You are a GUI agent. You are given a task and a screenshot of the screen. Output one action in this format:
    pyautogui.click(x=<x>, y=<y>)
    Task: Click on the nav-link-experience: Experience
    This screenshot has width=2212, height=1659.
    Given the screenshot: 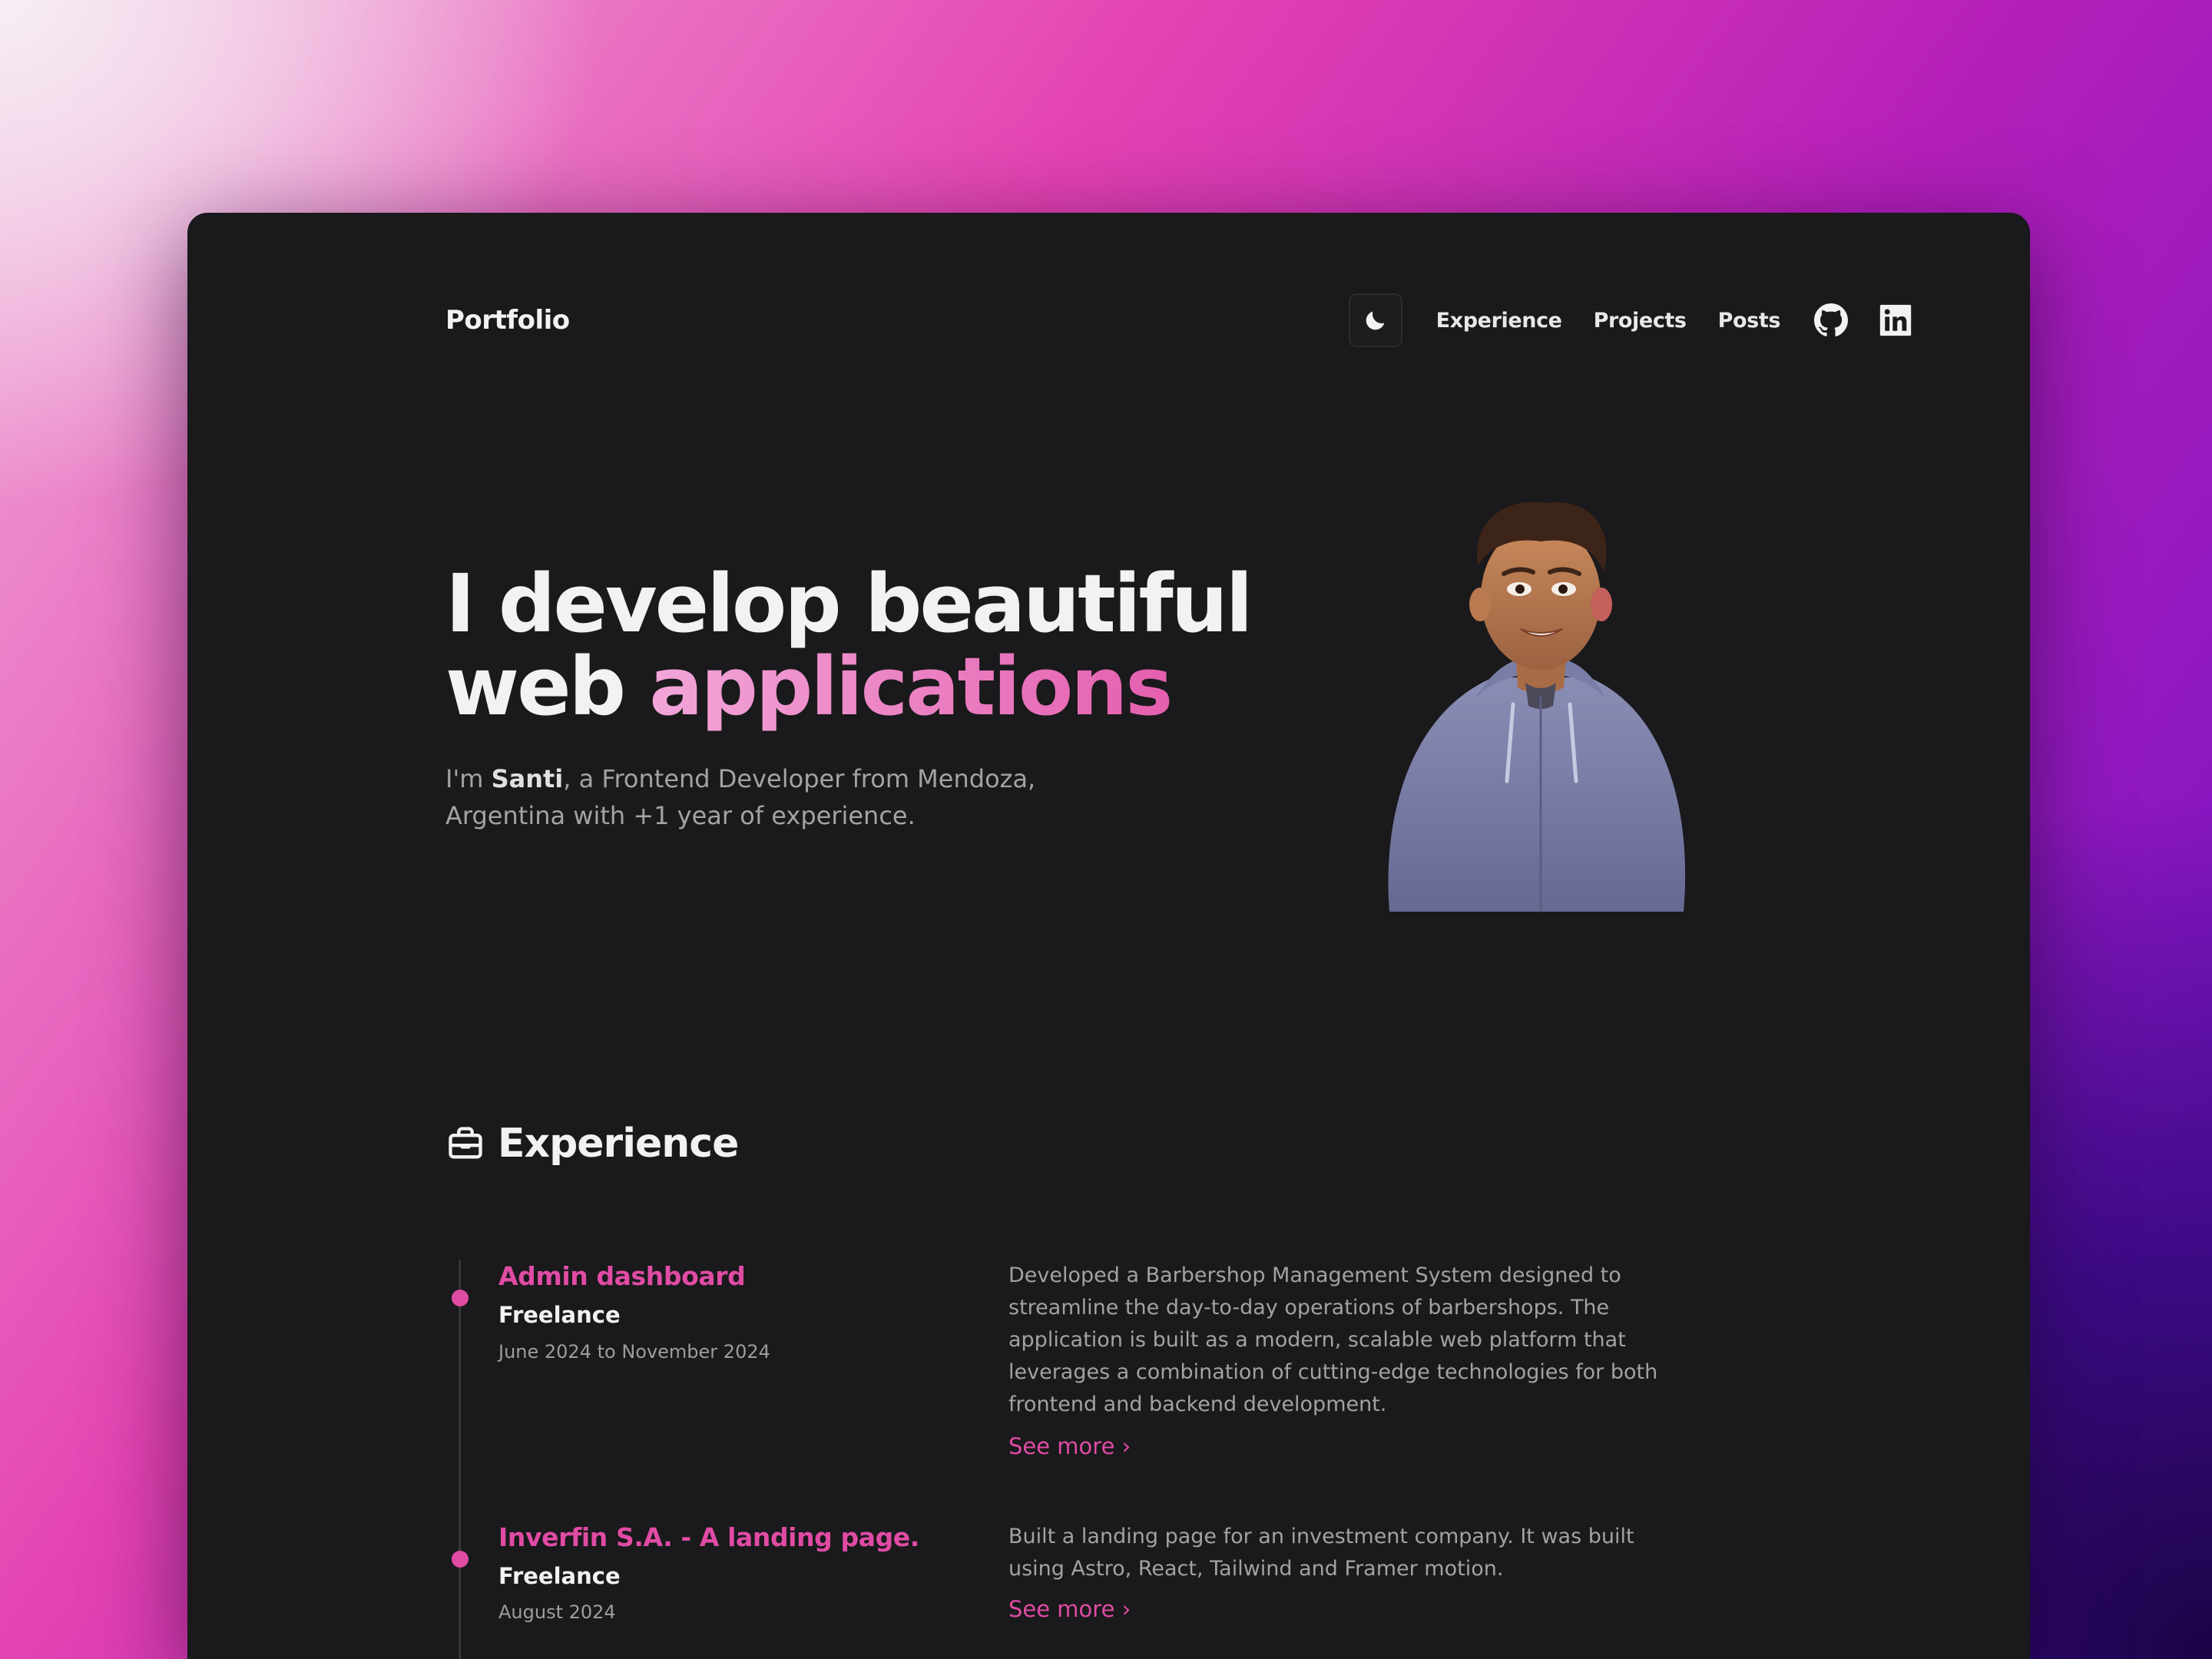 What is the action you would take?
    pyautogui.click(x=1499, y=321)
    